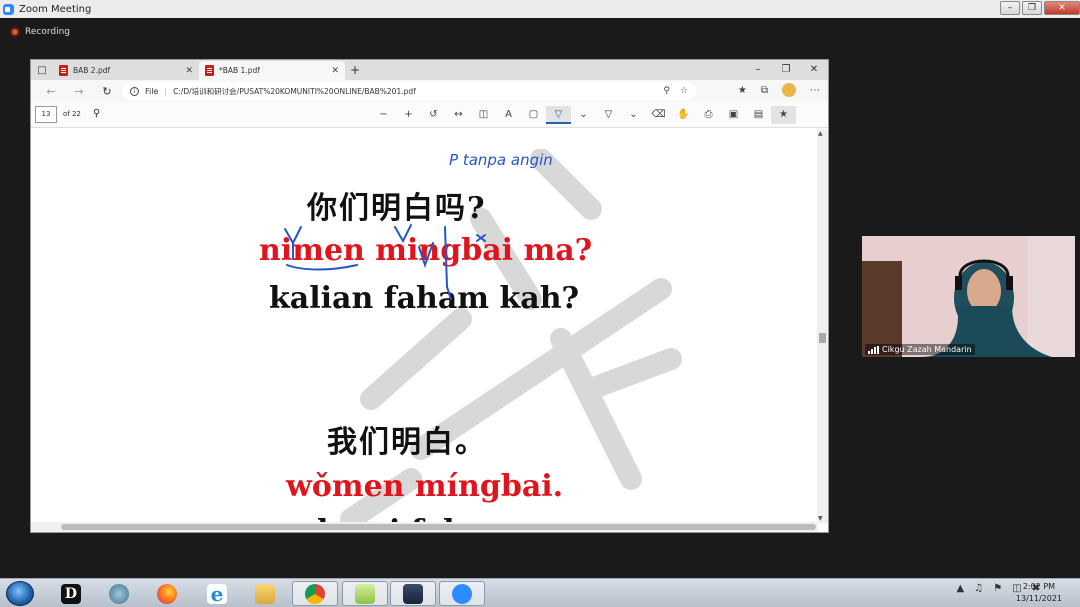 This screenshot has height=607, width=1080. Describe the element at coordinates (683, 115) in the screenshot. I see `touch-icon: ✋` at that location.